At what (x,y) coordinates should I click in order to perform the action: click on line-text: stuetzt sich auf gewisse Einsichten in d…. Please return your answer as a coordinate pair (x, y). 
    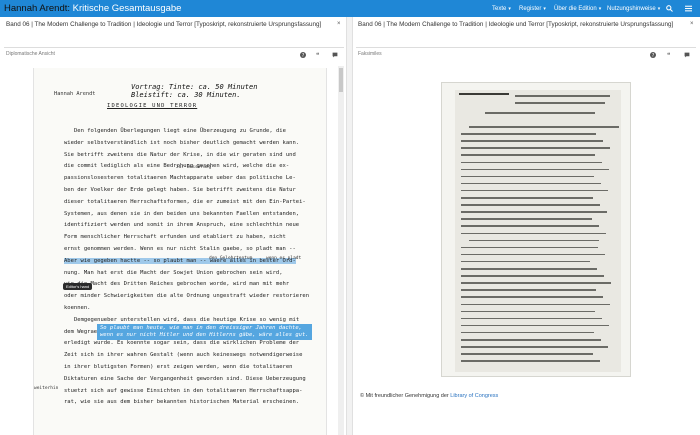
    Looking at the image, I should click on (183, 390).